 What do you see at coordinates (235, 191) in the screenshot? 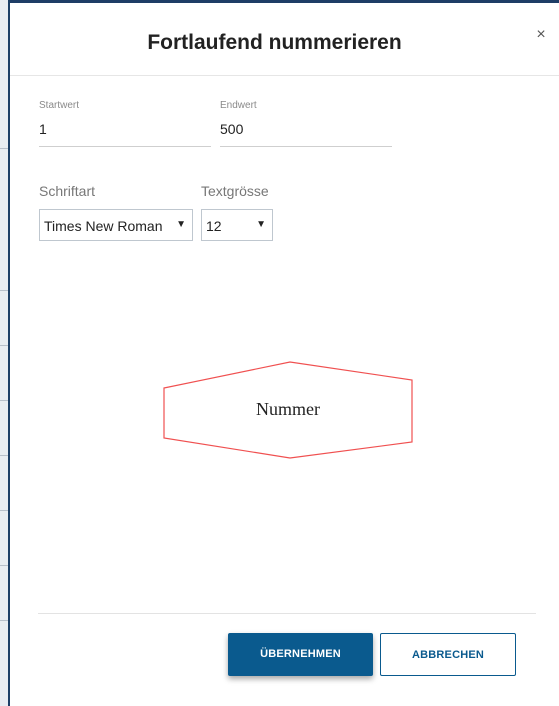
I see `text-size-label: Textgrösse` at bounding box center [235, 191].